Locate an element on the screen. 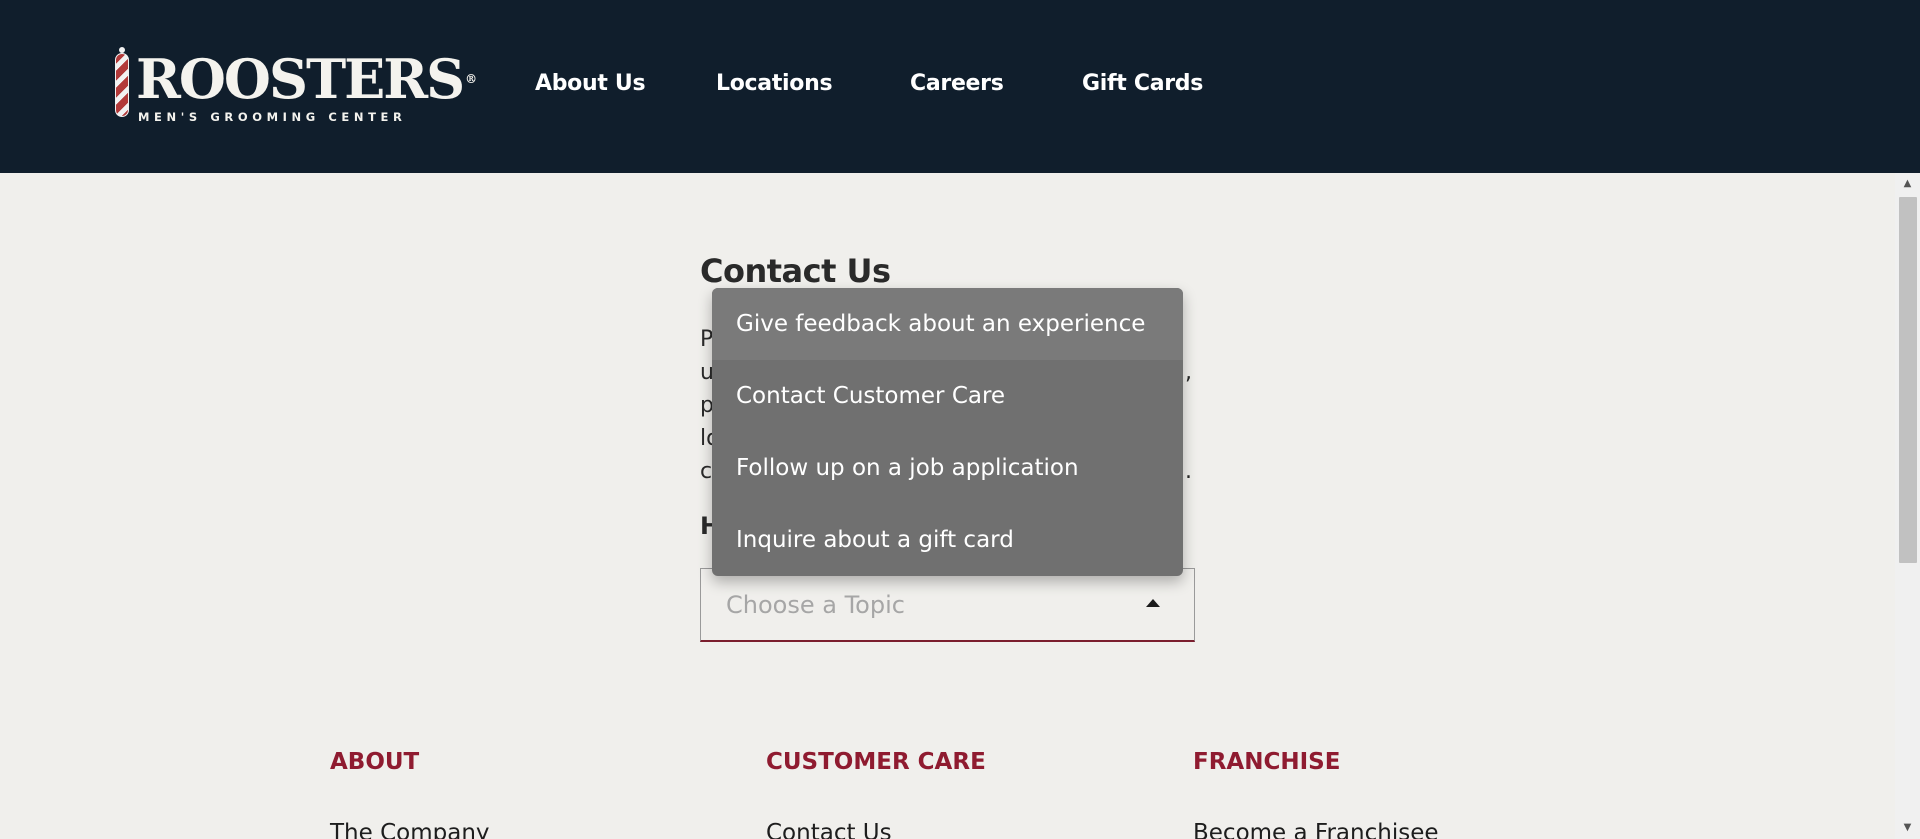 This screenshot has height=839, width=1920. topic-option-gift-card: Inquire about a gift card is located at coordinates (947, 540).